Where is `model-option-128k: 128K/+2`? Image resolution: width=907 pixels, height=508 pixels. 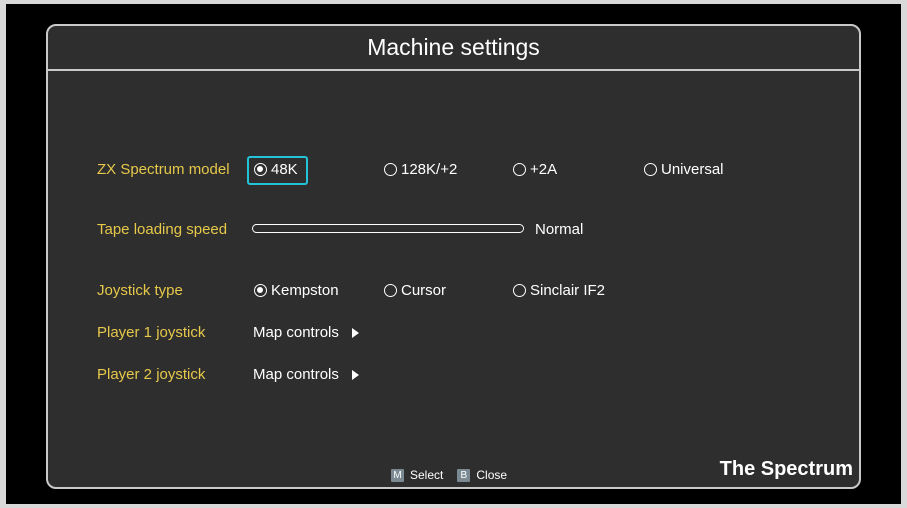
model-option-128k: 128K/+2 is located at coordinates (420, 169).